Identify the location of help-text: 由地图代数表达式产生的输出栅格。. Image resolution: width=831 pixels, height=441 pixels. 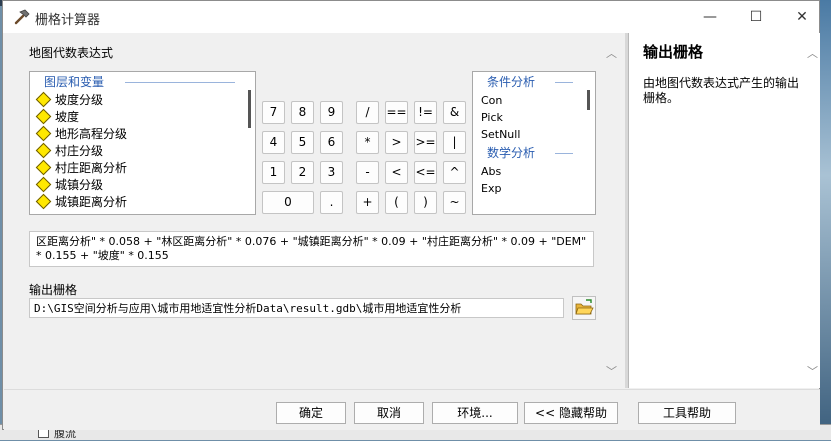
(721, 90).